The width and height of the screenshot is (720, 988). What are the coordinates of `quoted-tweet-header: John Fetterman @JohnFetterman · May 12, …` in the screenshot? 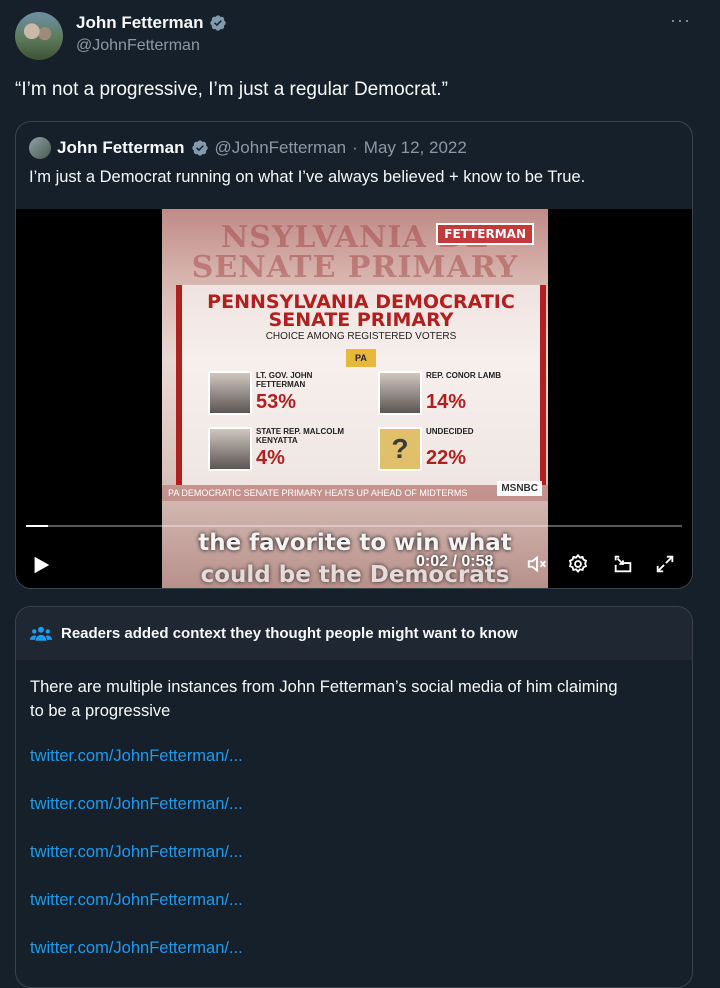 It's located at (248, 148).